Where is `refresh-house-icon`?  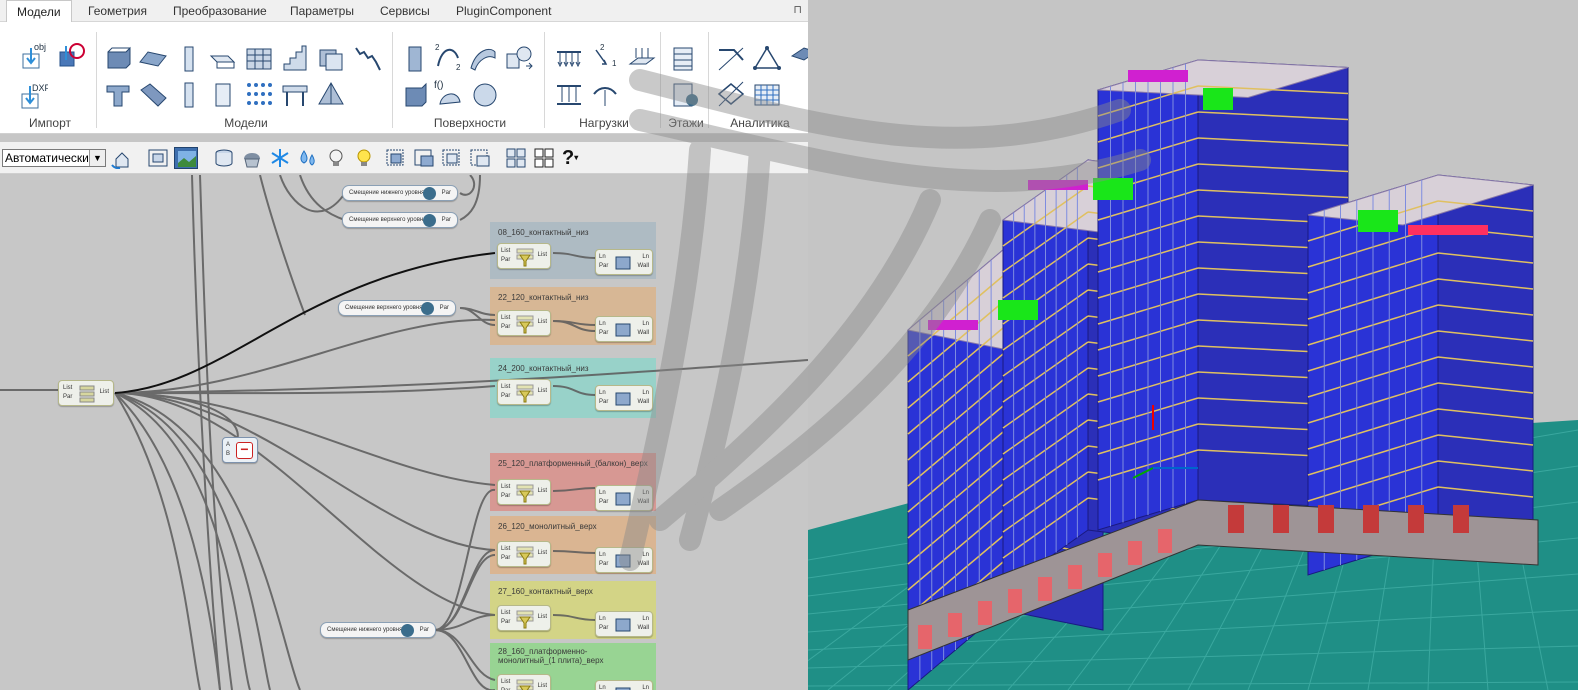
refresh-house-icon is located at coordinates (122, 158).